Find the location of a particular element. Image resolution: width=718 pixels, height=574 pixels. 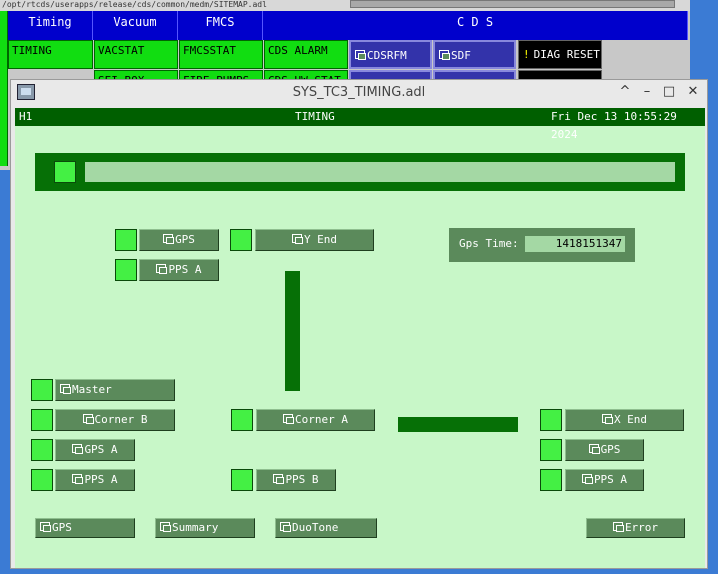

status-message-field is located at coordinates (380, 172).